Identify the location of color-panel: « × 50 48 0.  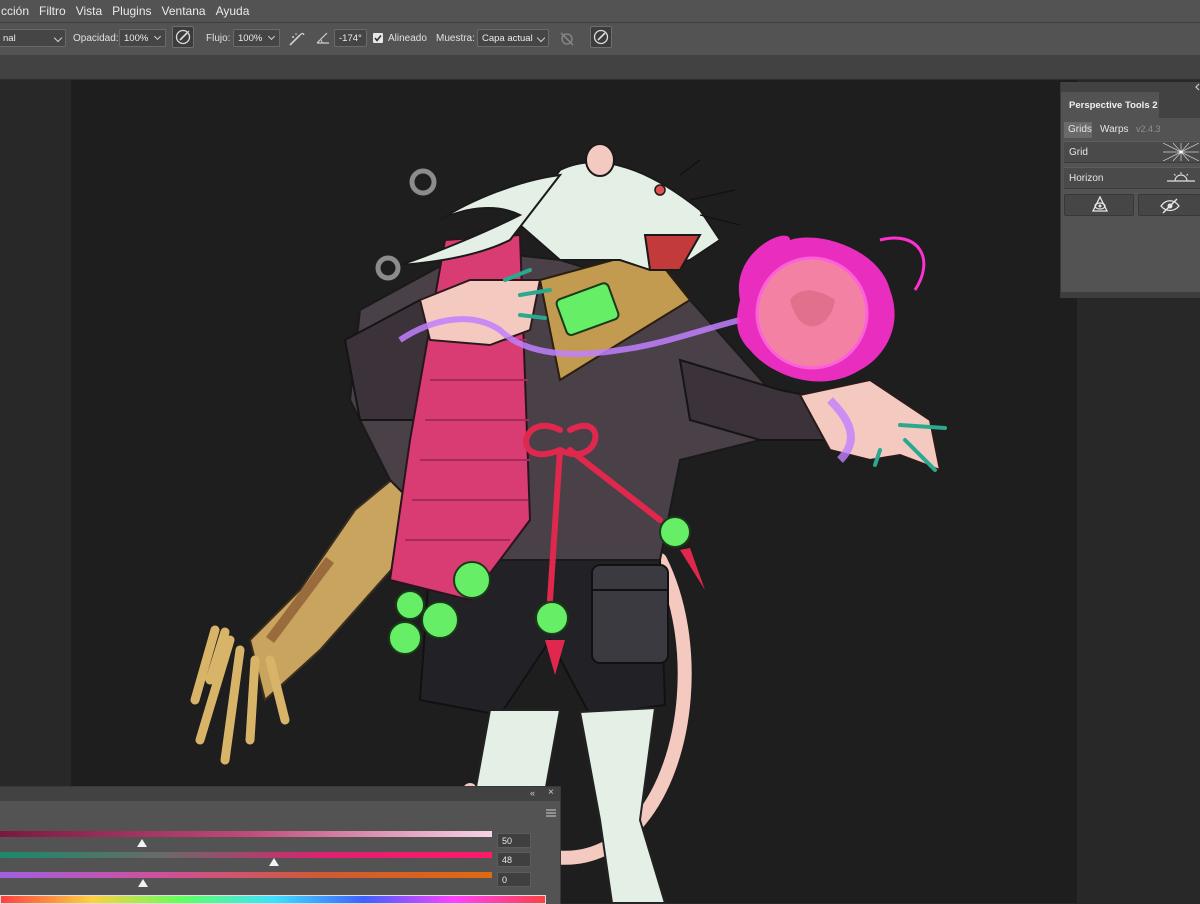
(280, 845).